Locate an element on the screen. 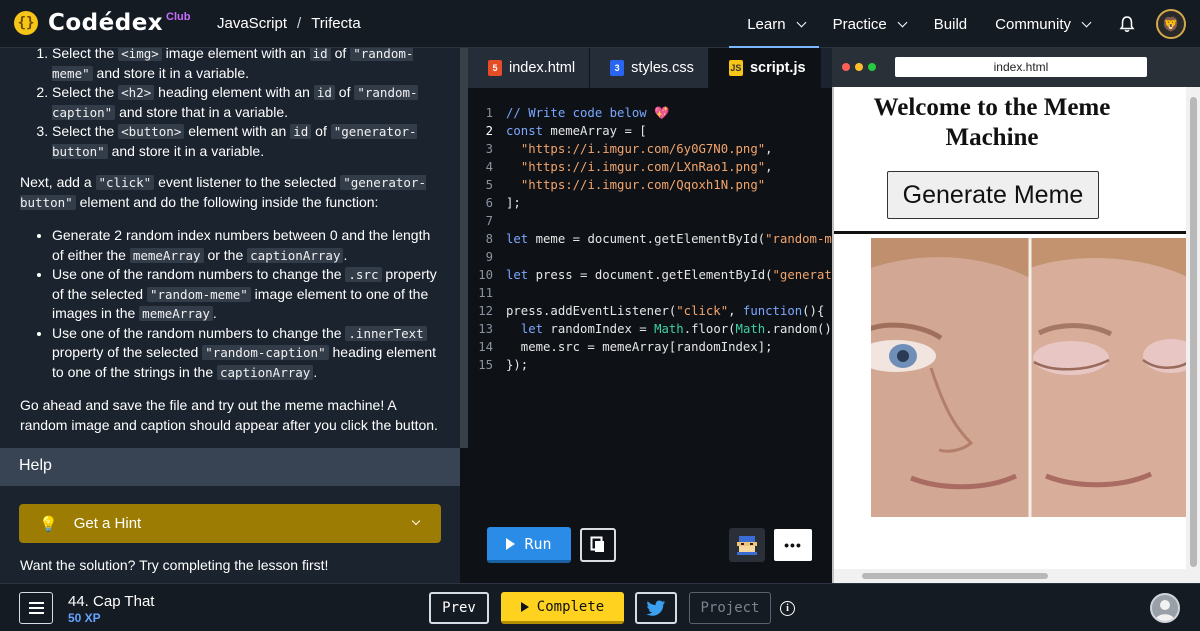 The height and width of the screenshot is (631, 1200). bell-icon is located at coordinates (1127, 24).